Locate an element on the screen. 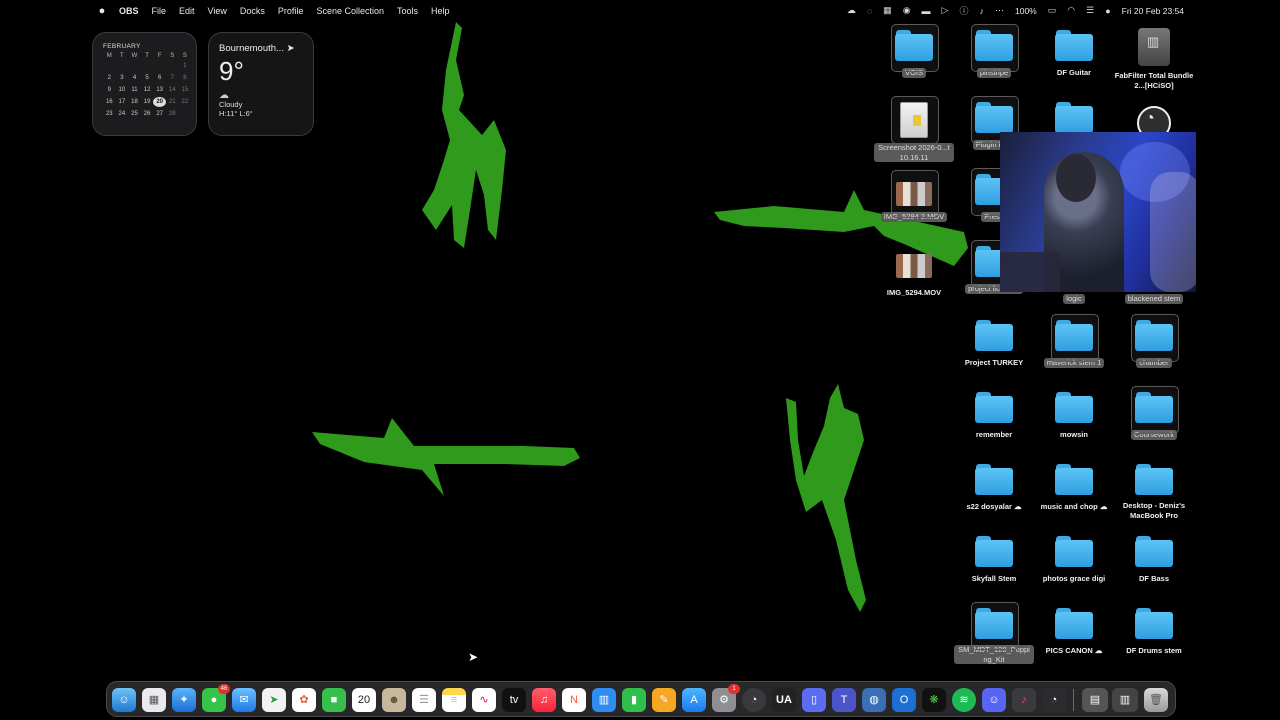 This screenshot has width=1280, height=720. dock-teams: T is located at coordinates (844, 700).